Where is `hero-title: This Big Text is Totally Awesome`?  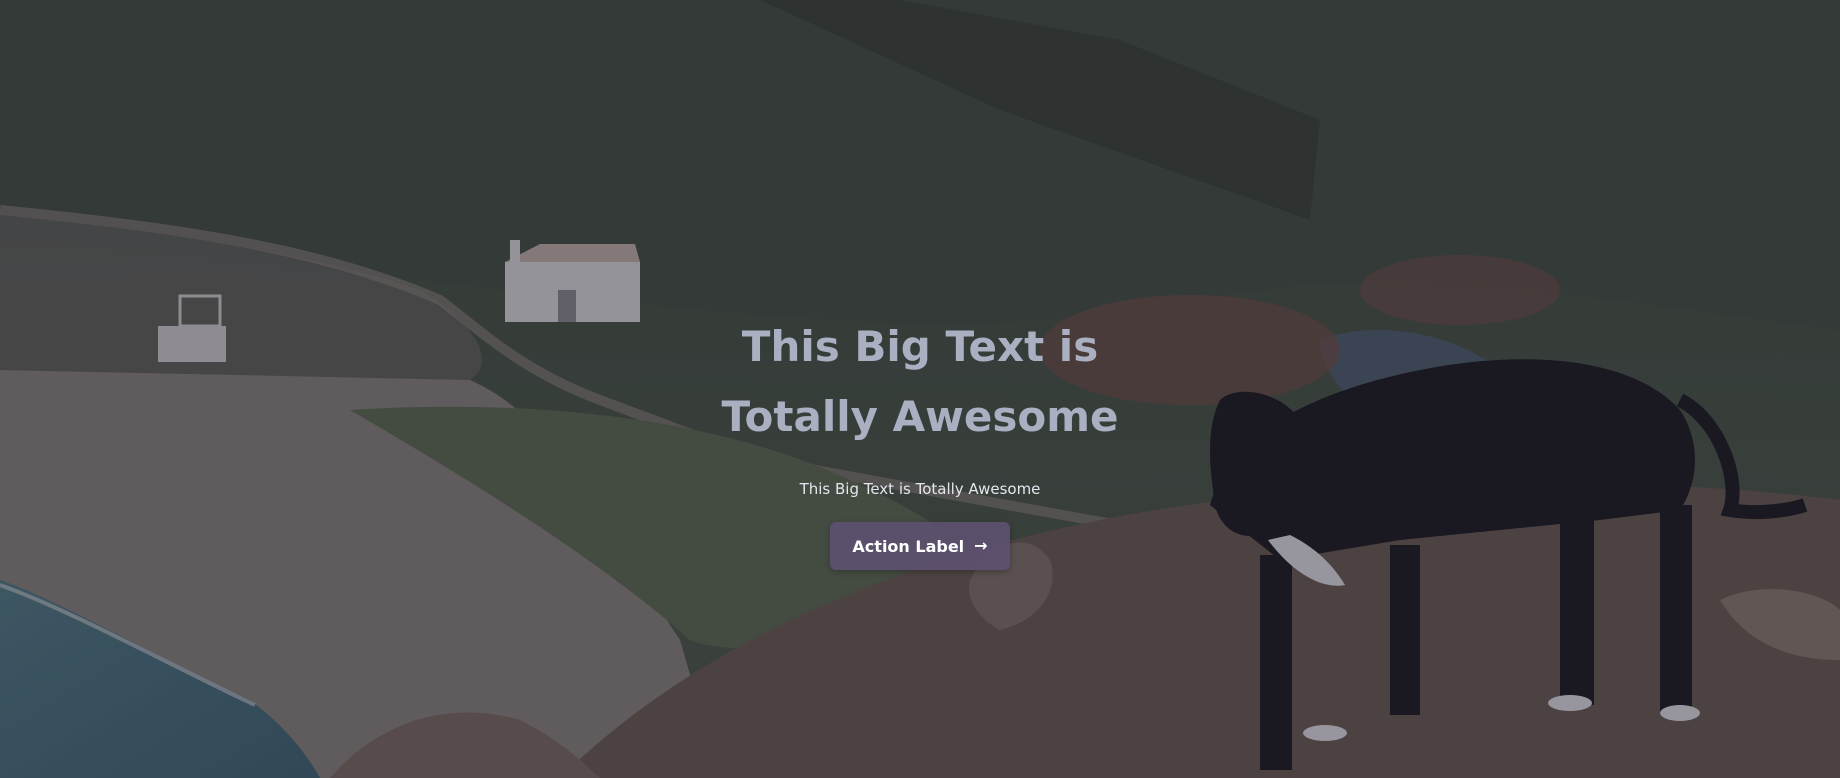 hero-title: This Big Text is Totally Awesome is located at coordinates (920, 381).